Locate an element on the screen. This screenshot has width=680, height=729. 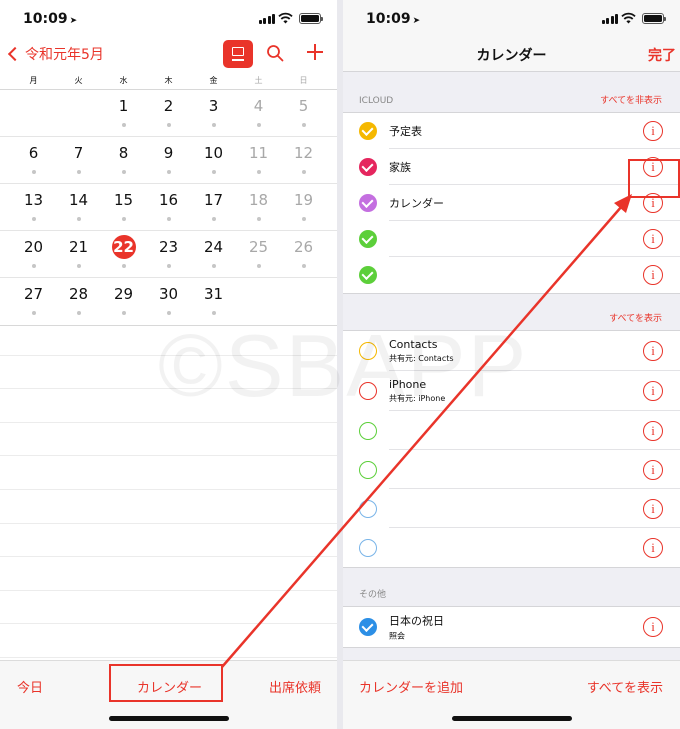
calendar-row: 予定表 i is located at coordinates (511, 131).